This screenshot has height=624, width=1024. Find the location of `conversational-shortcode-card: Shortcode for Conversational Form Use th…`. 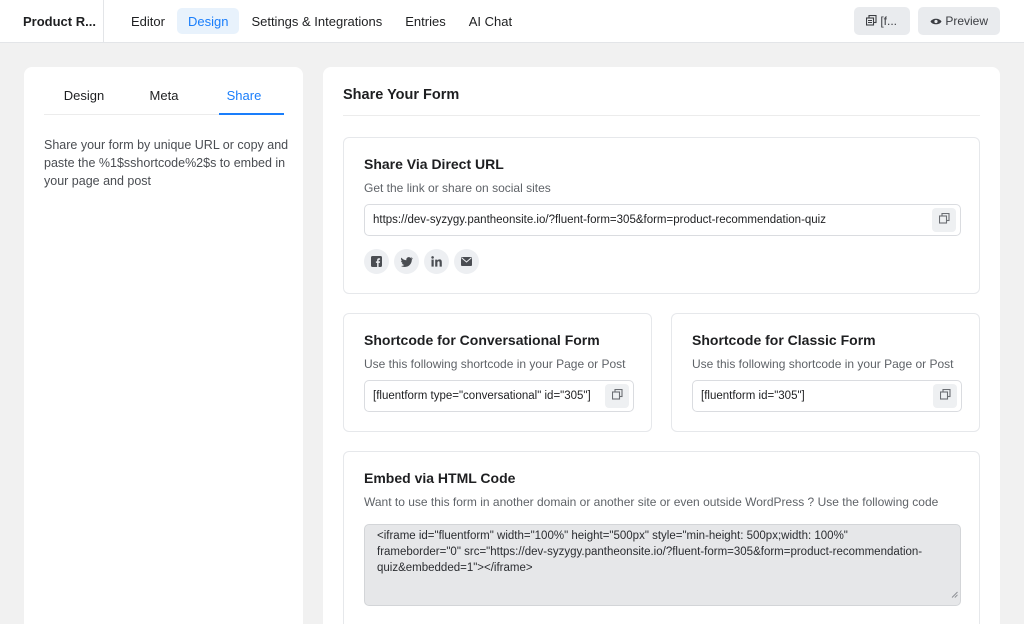

conversational-shortcode-card: Shortcode for Conversational Form Use th… is located at coordinates (497, 372).